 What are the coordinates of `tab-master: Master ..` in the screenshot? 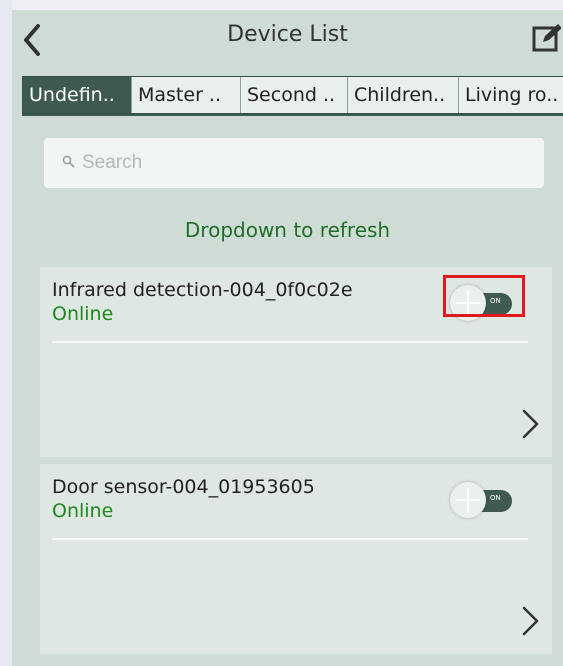 It's located at (186, 95).